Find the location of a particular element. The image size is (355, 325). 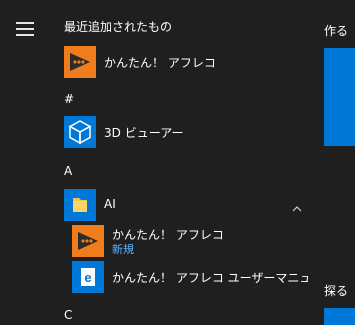

tile-pane: 作る 探る is located at coordinates (331, 162).